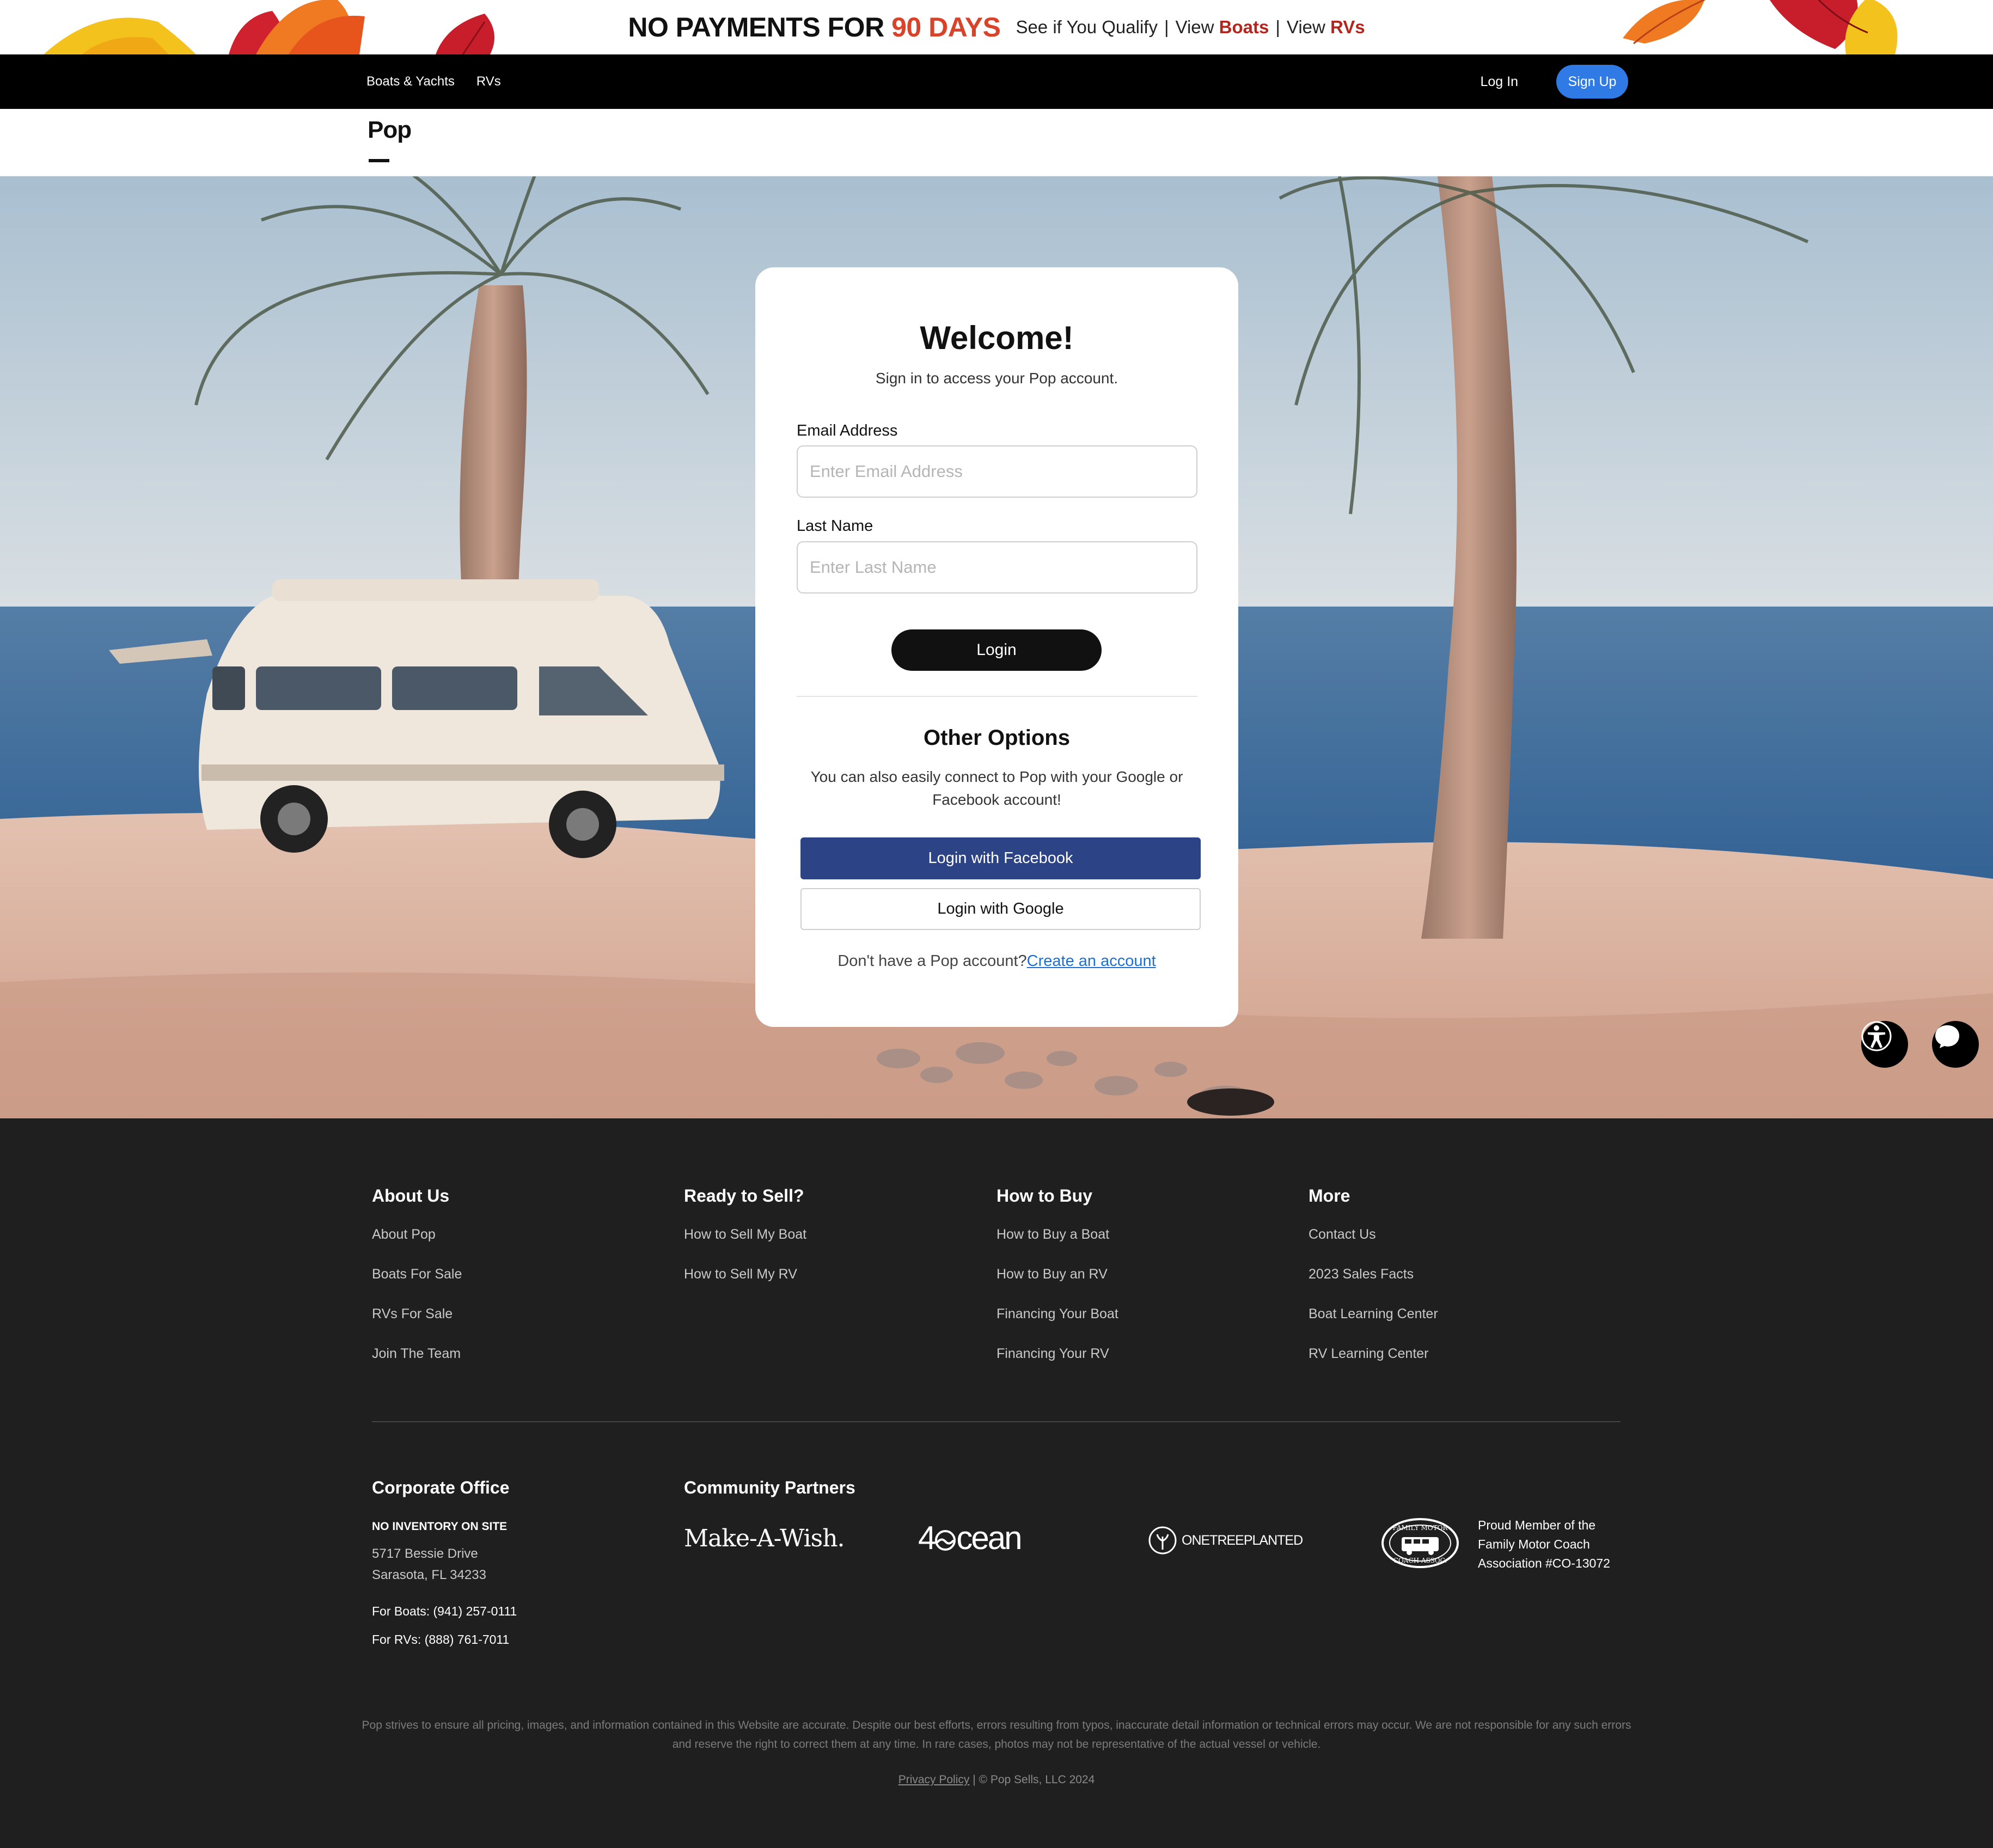  What do you see at coordinates (1326, 27) in the screenshot?
I see `view-rvs-link: View RVs` at bounding box center [1326, 27].